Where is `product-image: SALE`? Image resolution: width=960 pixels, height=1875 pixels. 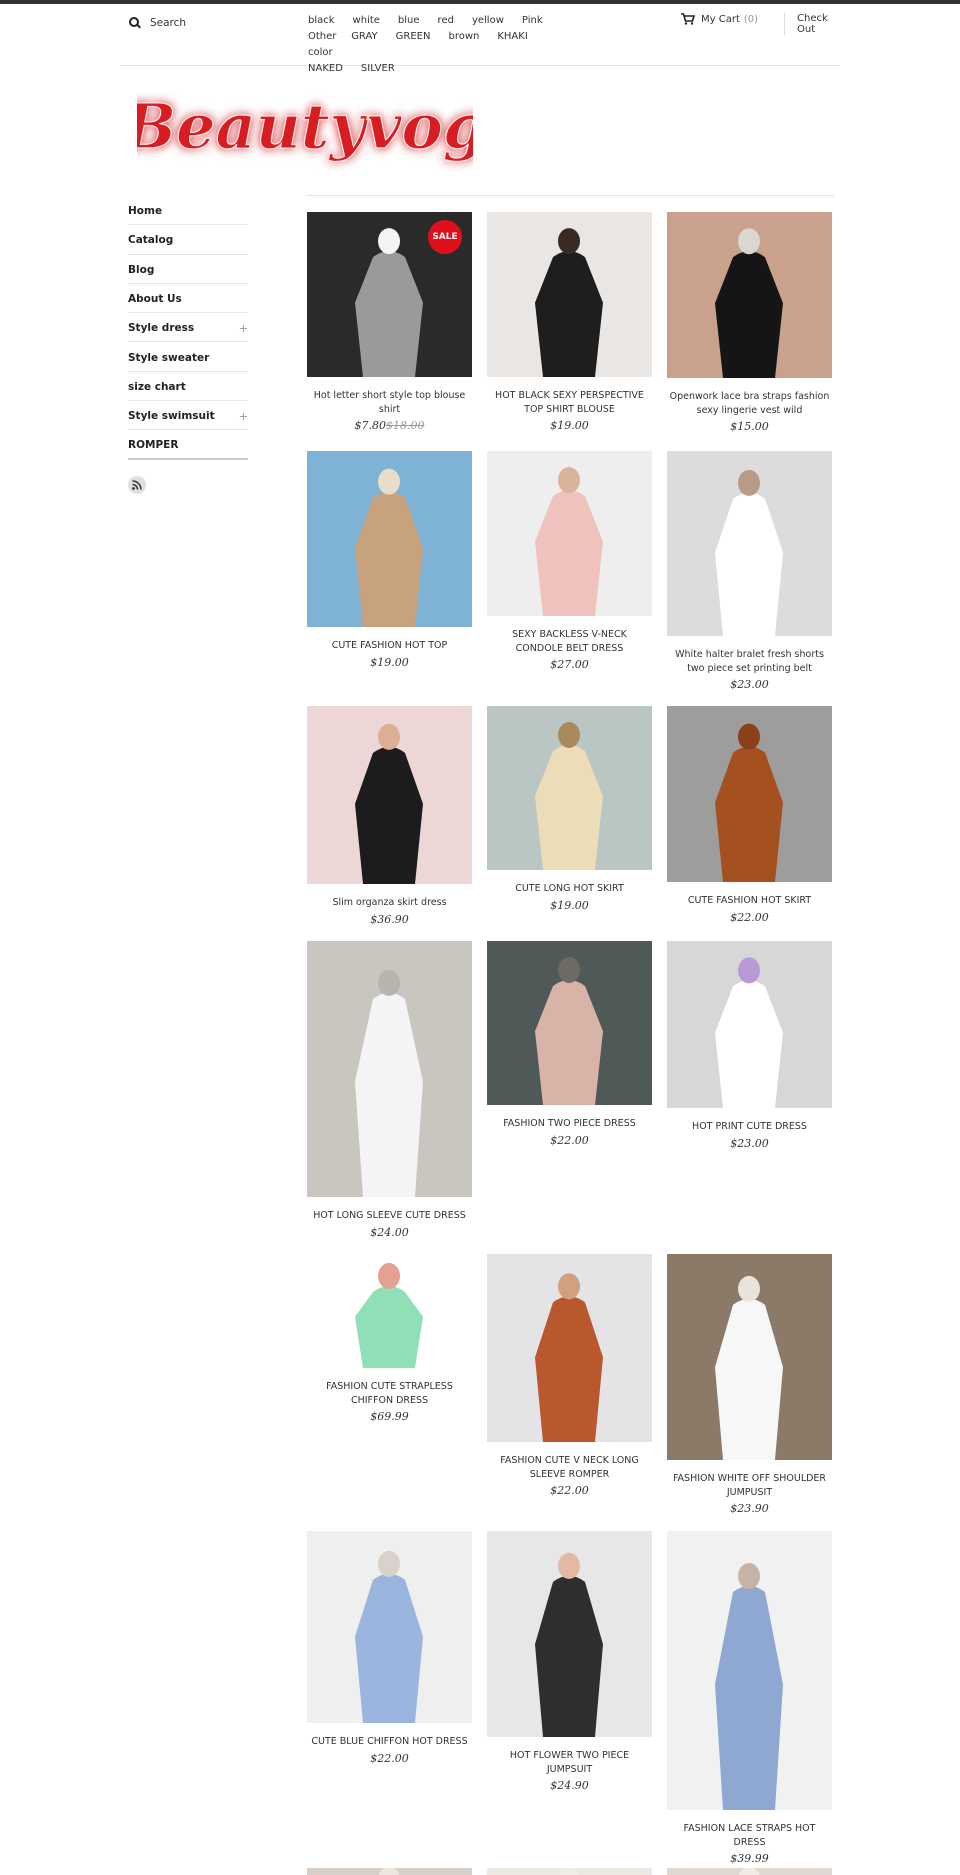
product-image: SALE is located at coordinates (389, 294).